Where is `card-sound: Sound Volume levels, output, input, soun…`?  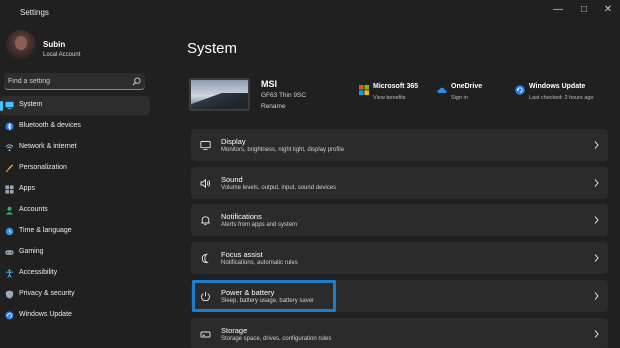 card-sound: Sound Volume levels, output, input, soun… is located at coordinates (399, 183).